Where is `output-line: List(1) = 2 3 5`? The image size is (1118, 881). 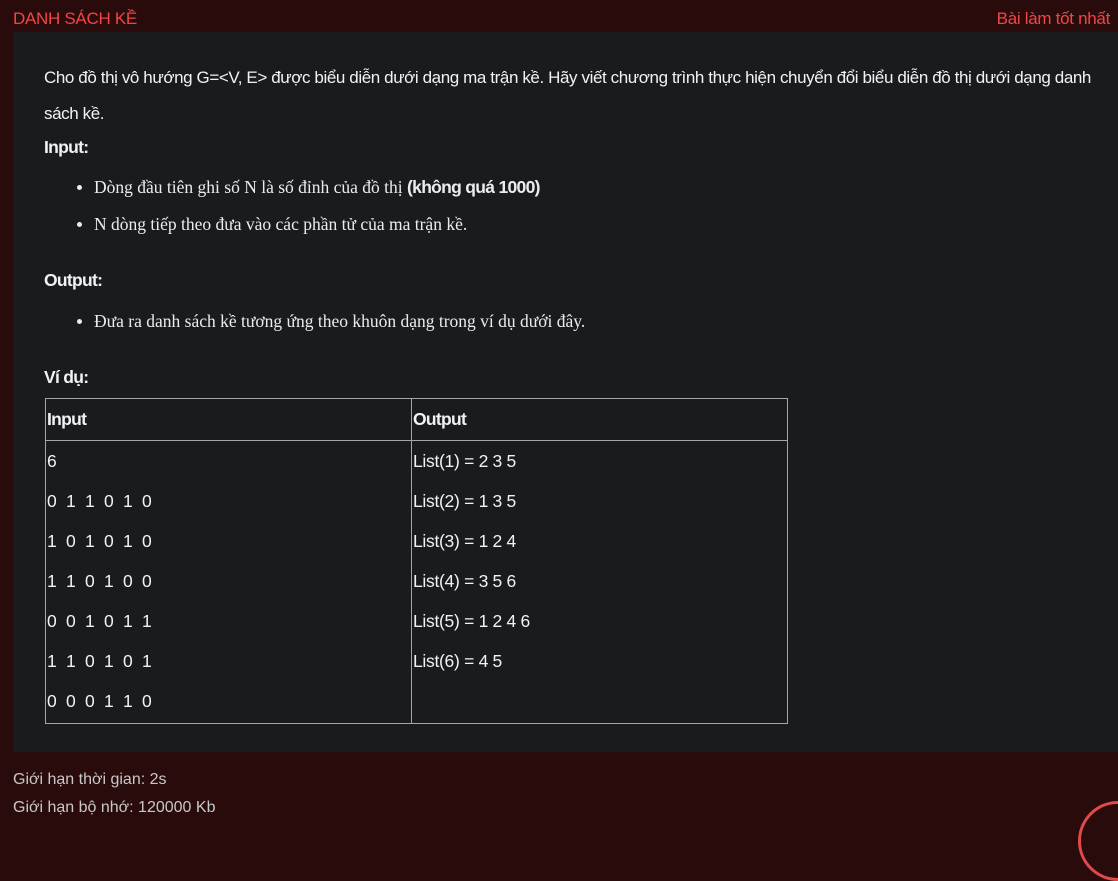
output-line: List(1) = 2 3 5 is located at coordinates (464, 461).